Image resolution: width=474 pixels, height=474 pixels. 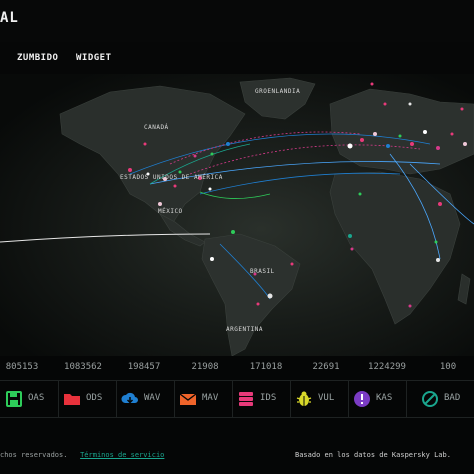 What do you see at coordinates (210, 398) in the screenshot?
I see `legend-label: MAV` at bounding box center [210, 398].